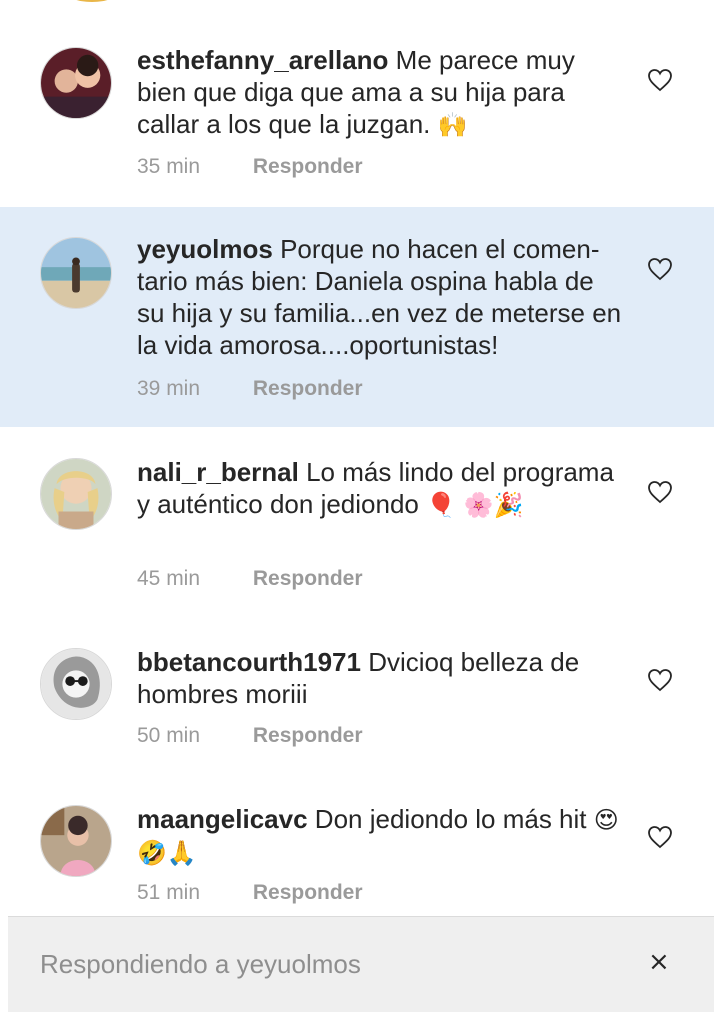 This screenshot has height=1018, width=722. Describe the element at coordinates (250, 893) in the screenshot. I see `comment-meta: 51 min Responder` at that location.